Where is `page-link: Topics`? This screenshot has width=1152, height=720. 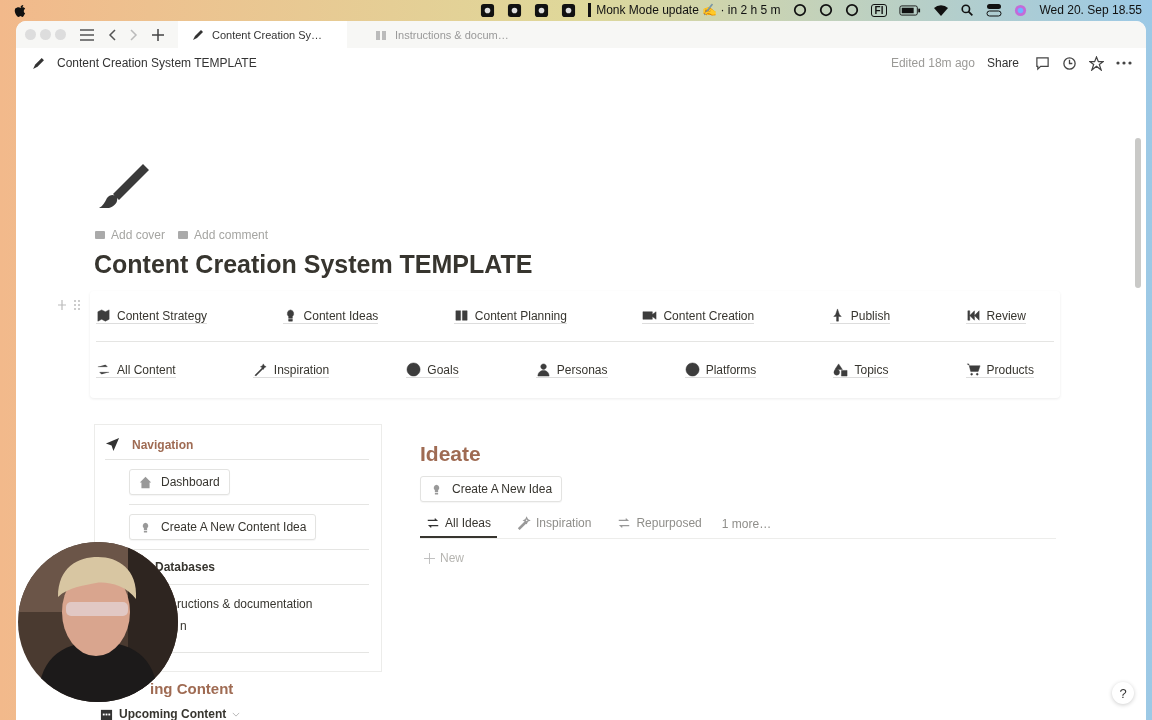
page-link: Topics is located at coordinates (861, 370).